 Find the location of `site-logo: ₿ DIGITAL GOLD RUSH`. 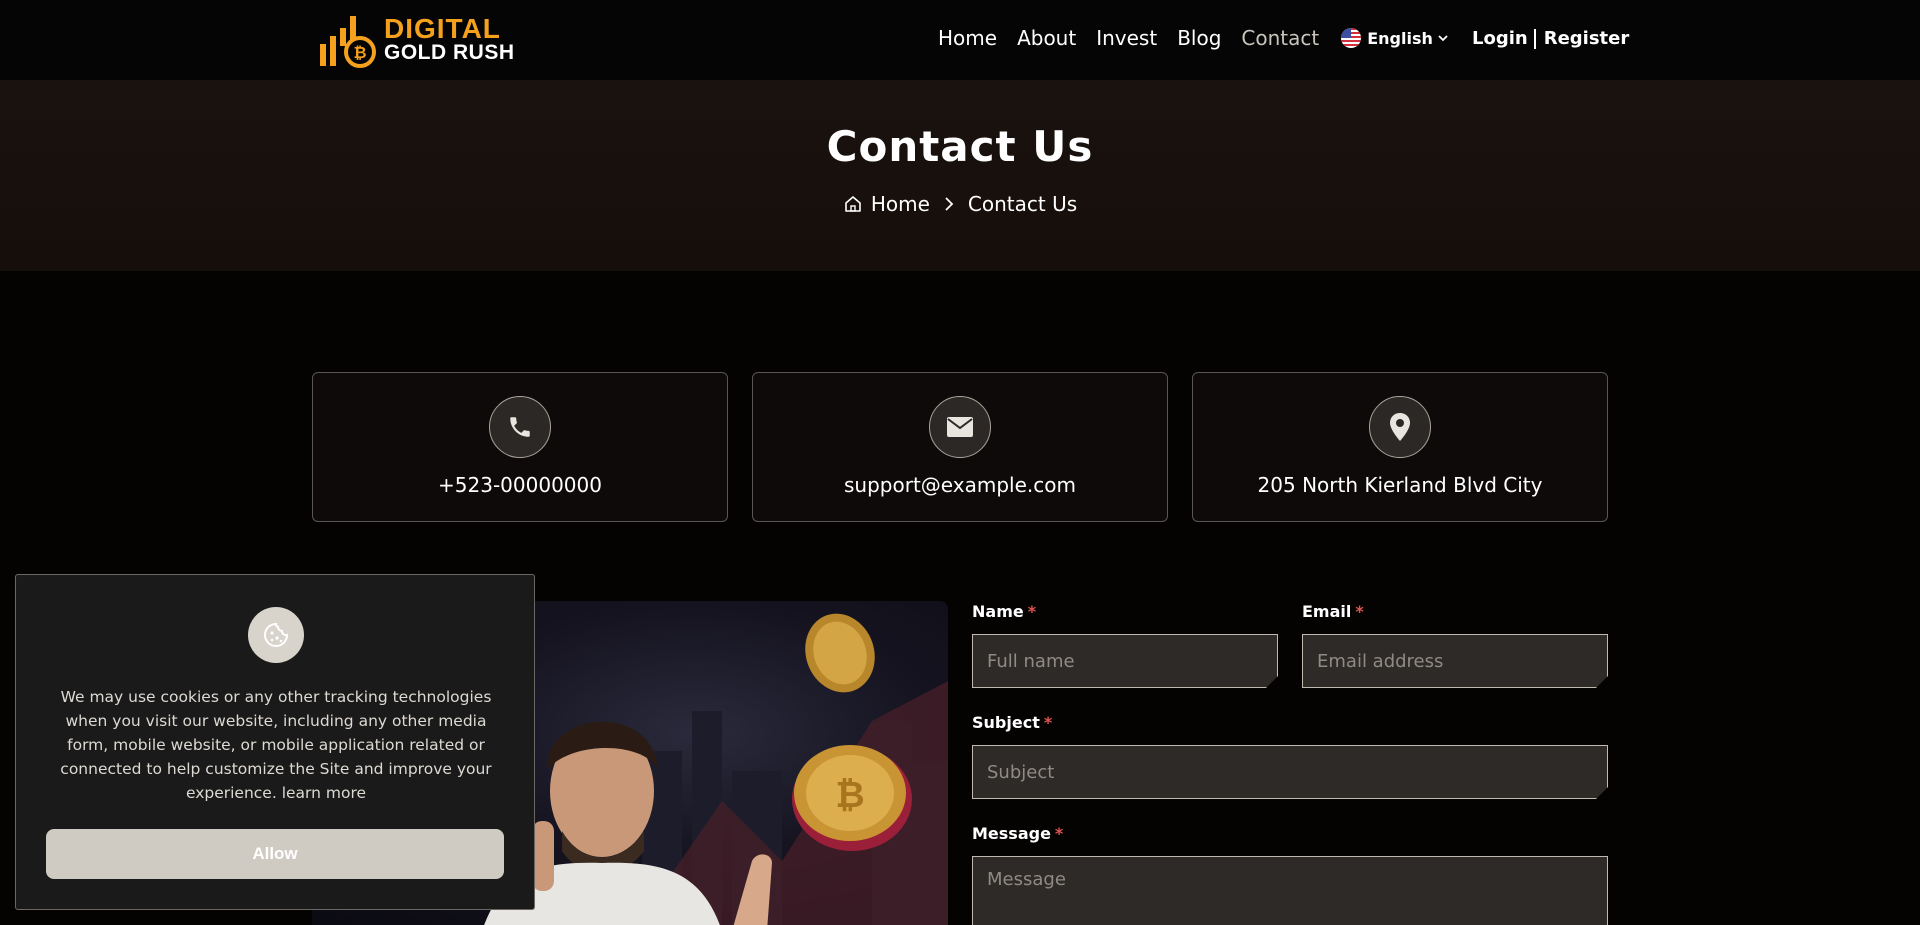

site-logo: ₿ DIGITAL GOLD RUSH is located at coordinates (416, 41).